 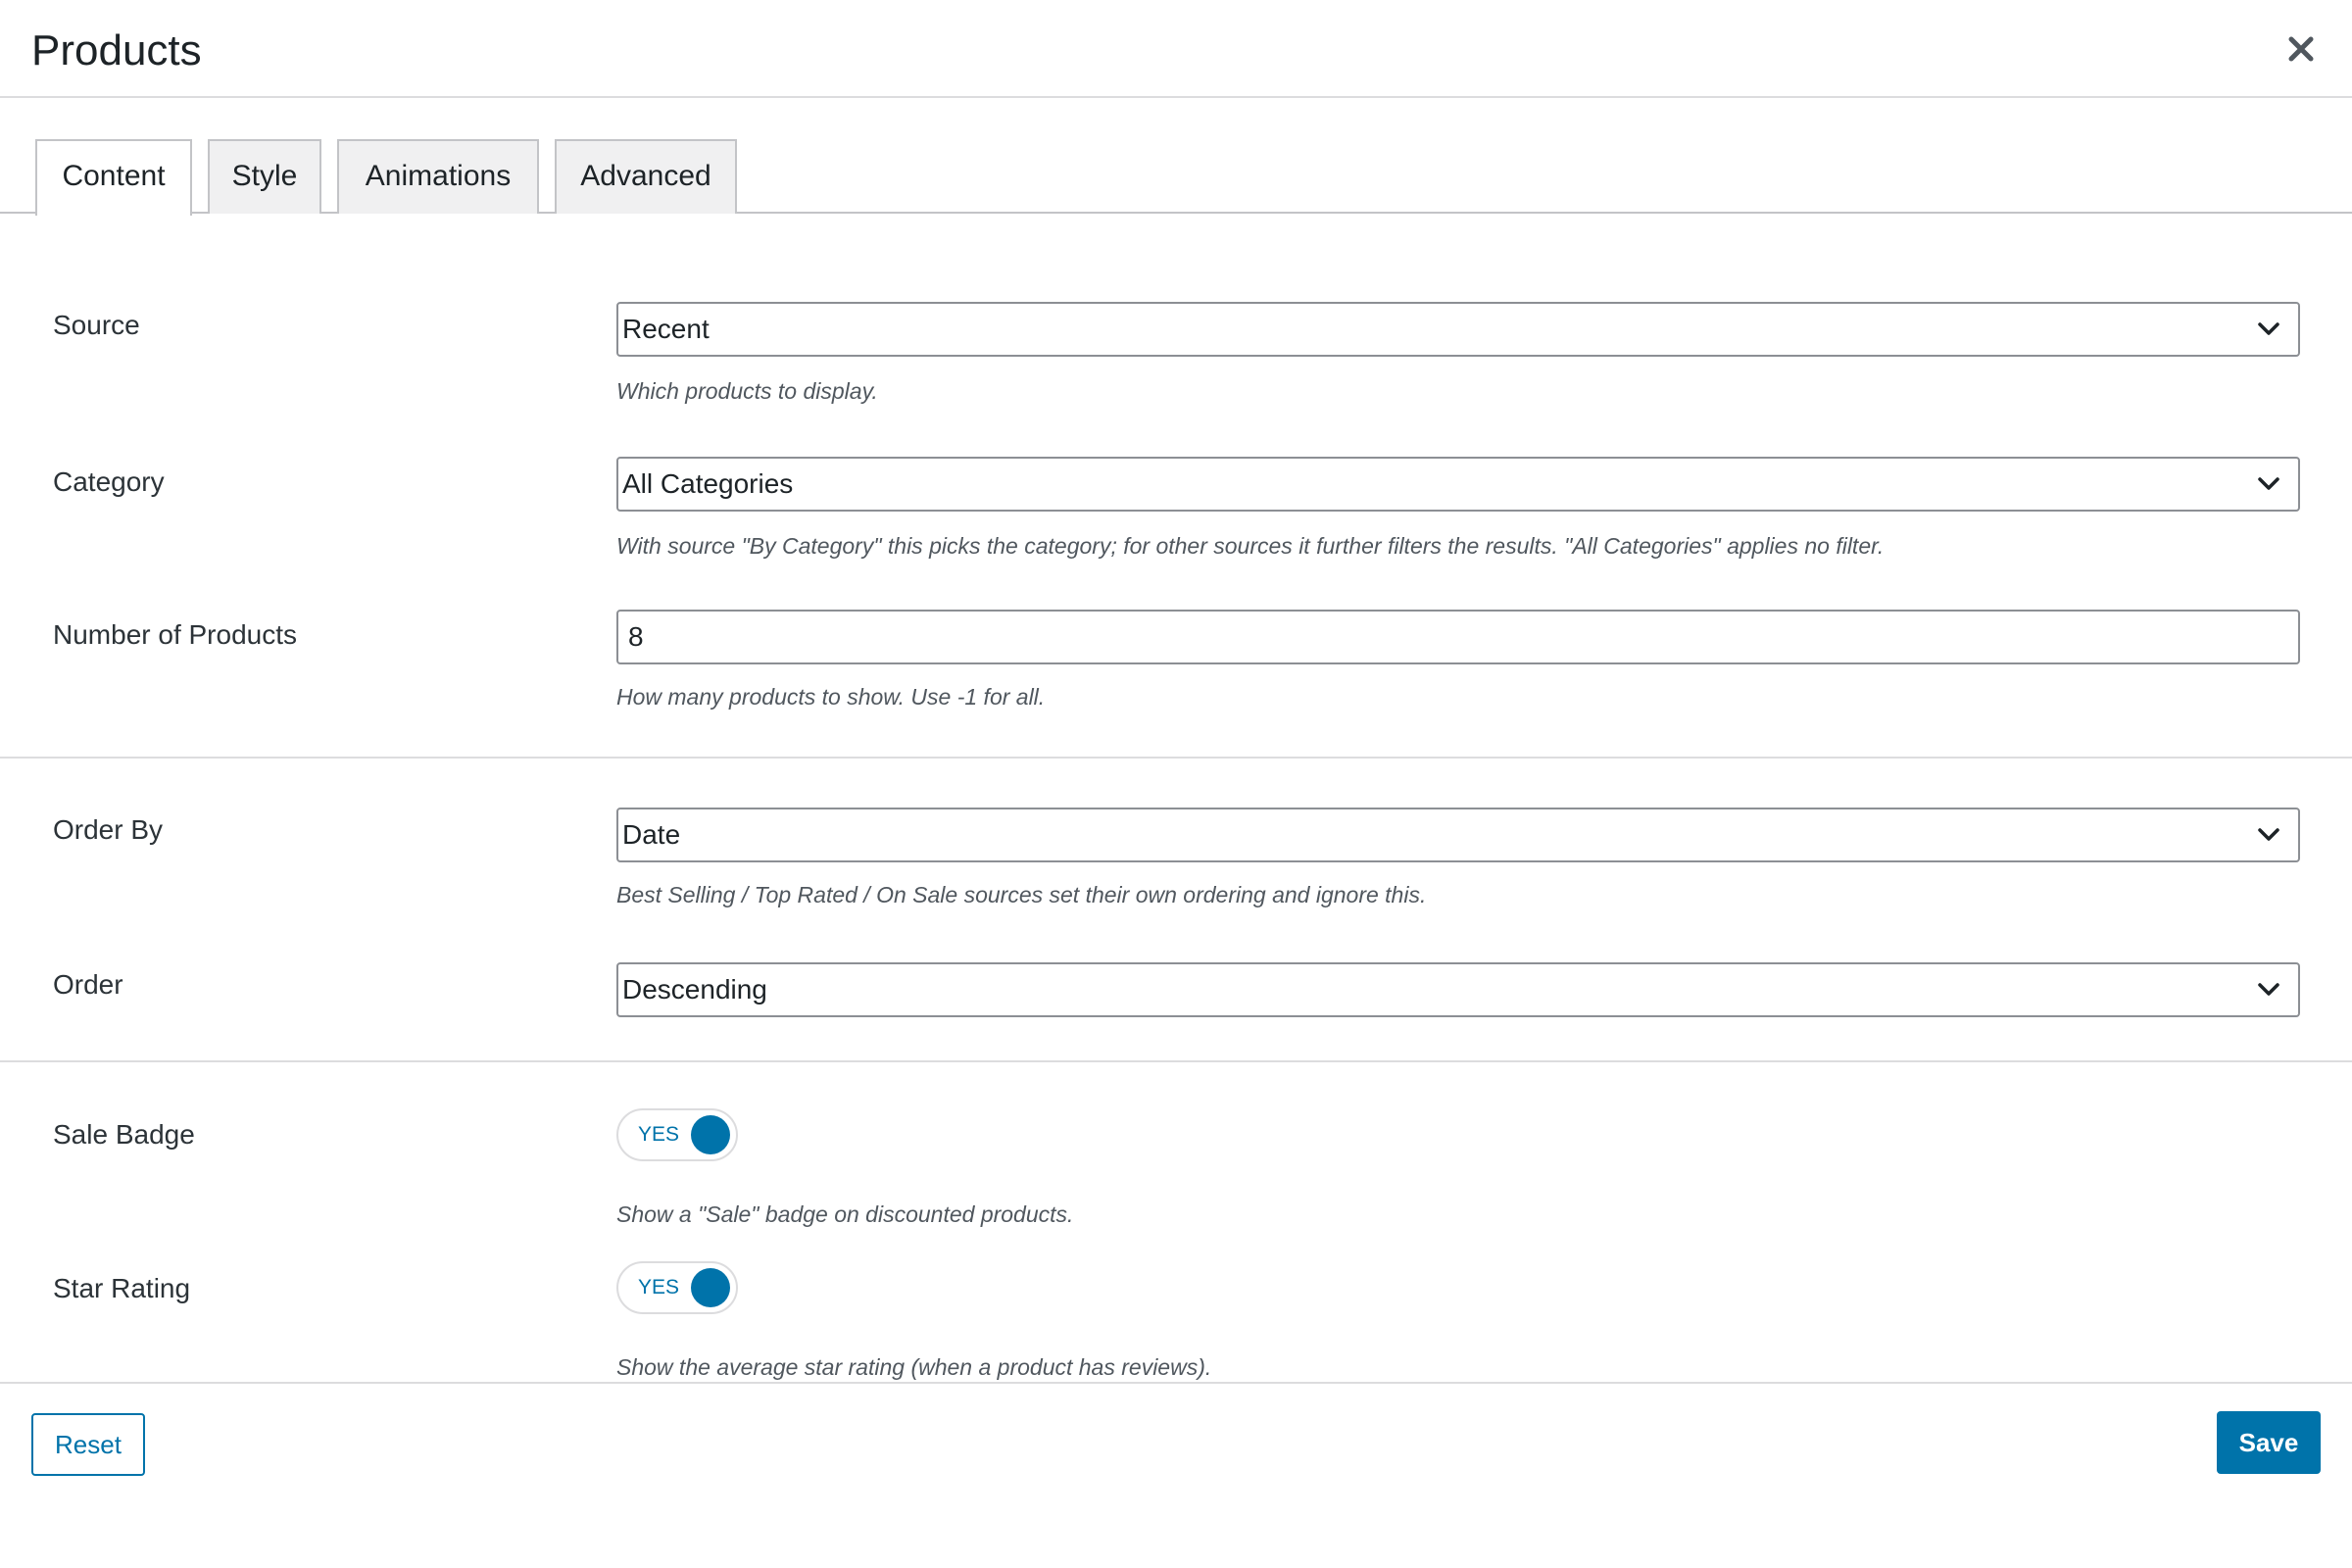 What do you see at coordinates (108, 829) in the screenshot?
I see `order-by-label: Order By` at bounding box center [108, 829].